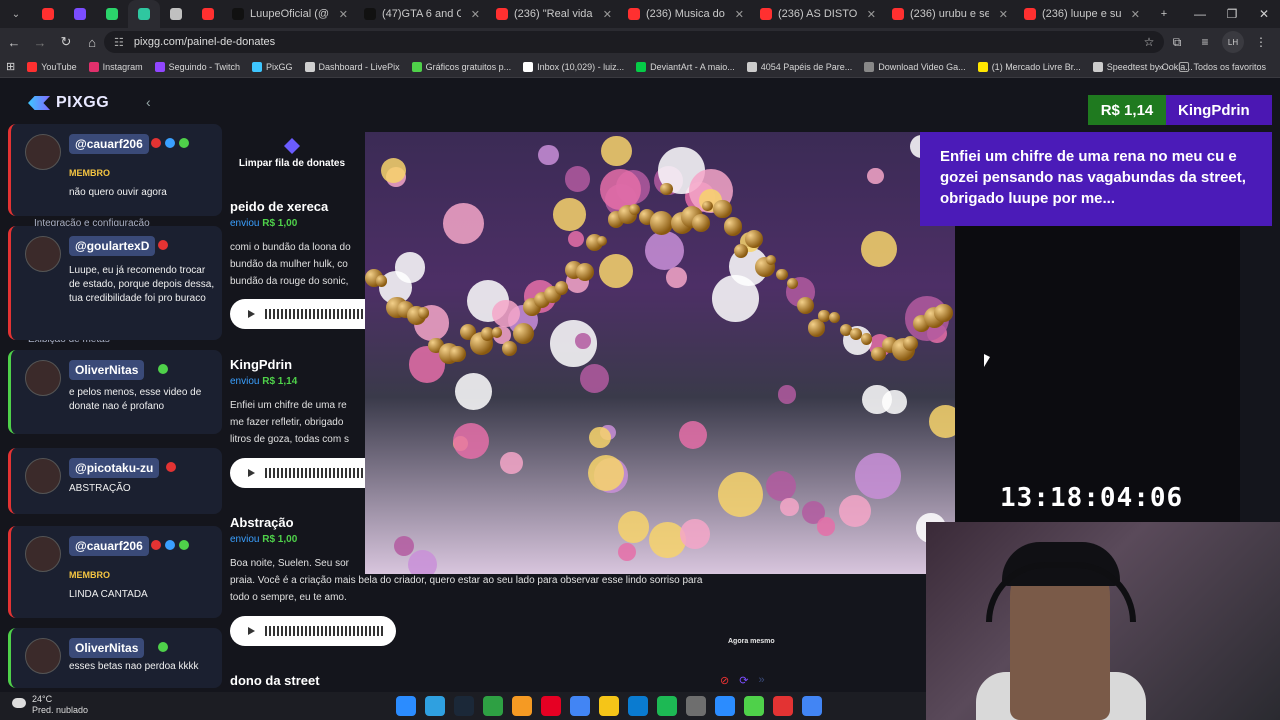 This screenshot has width=1280, height=720. What do you see at coordinates (100, 488) in the screenshot?
I see `chat-text: ABSTRAÇÃO` at bounding box center [100, 488].